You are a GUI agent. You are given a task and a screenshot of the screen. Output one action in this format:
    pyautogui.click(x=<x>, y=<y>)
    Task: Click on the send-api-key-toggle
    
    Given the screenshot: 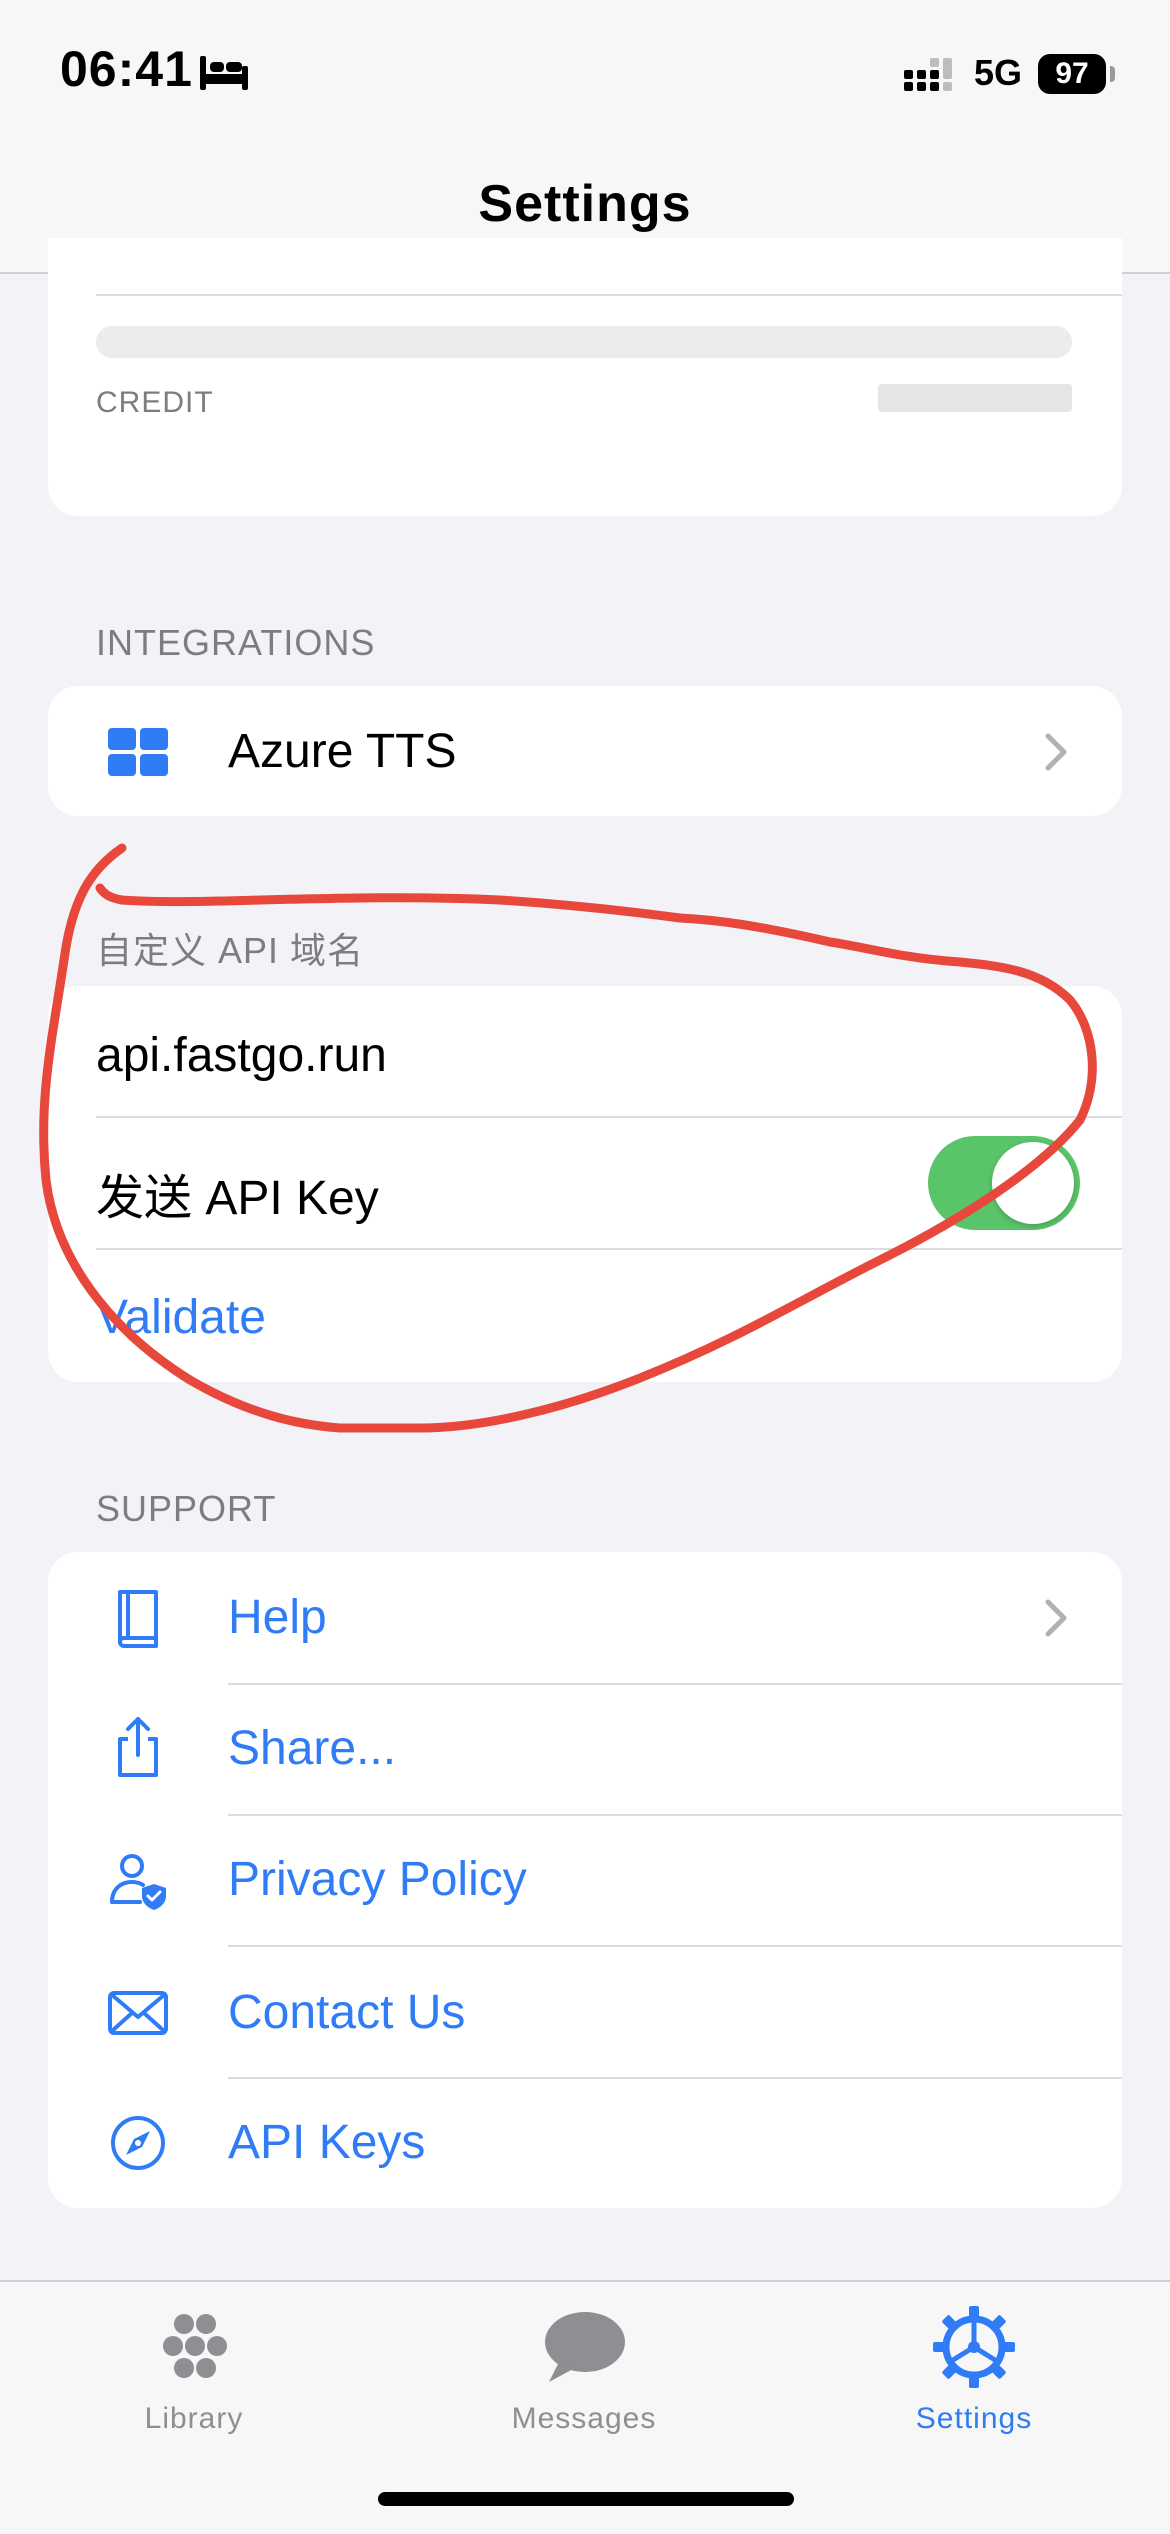 What is the action you would take?
    pyautogui.click(x=1004, y=1183)
    